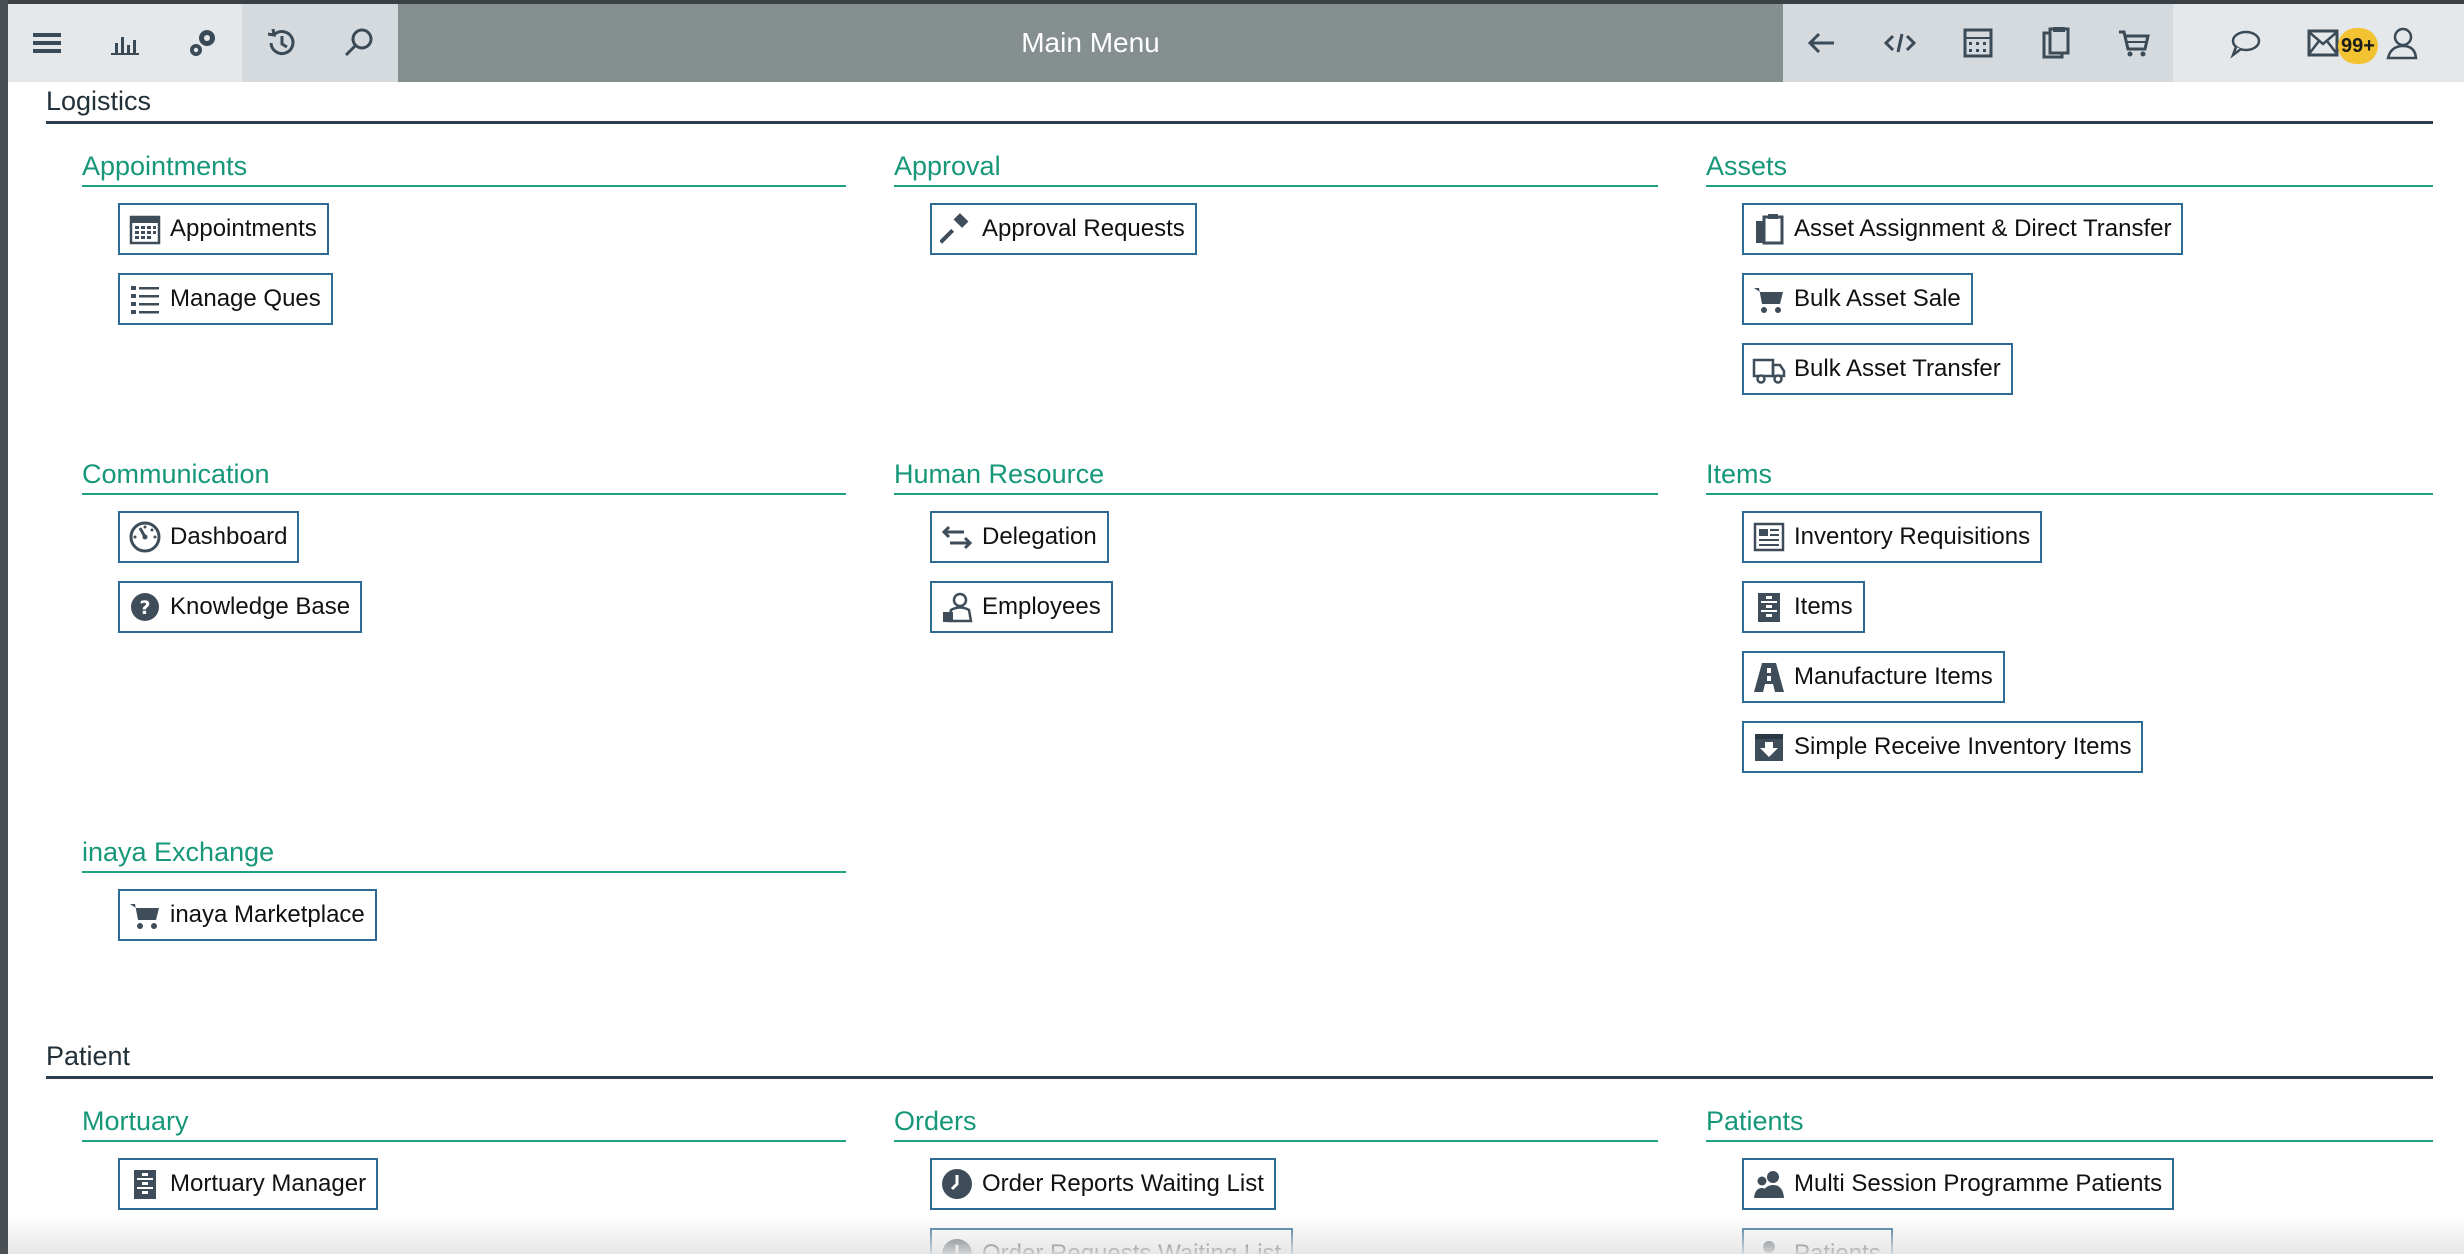  I want to click on group-rule-inaya-exchange, so click(464, 872).